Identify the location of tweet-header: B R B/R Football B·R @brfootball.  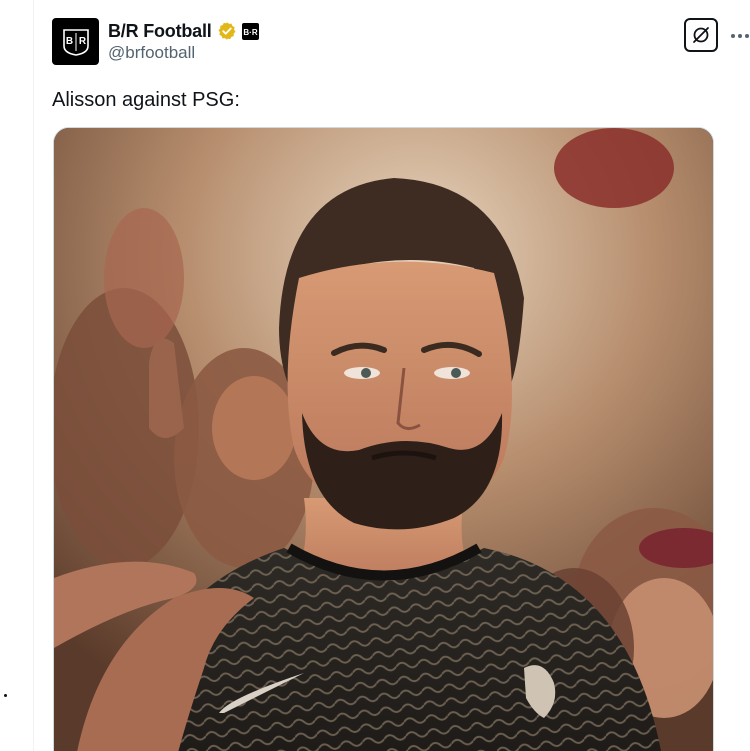
(400, 42).